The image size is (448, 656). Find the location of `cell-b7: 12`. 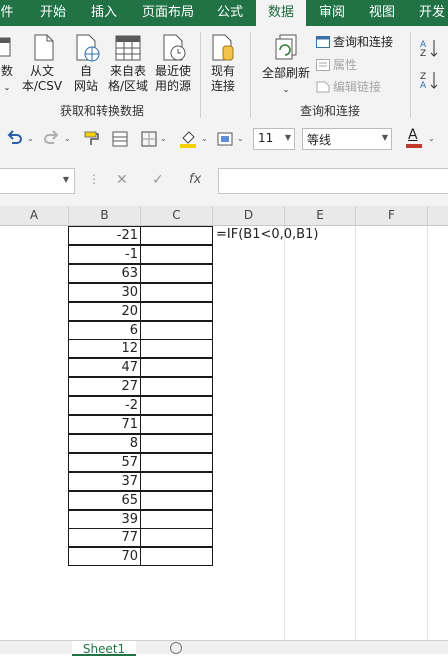

cell-b7: 12 is located at coordinates (104, 348).